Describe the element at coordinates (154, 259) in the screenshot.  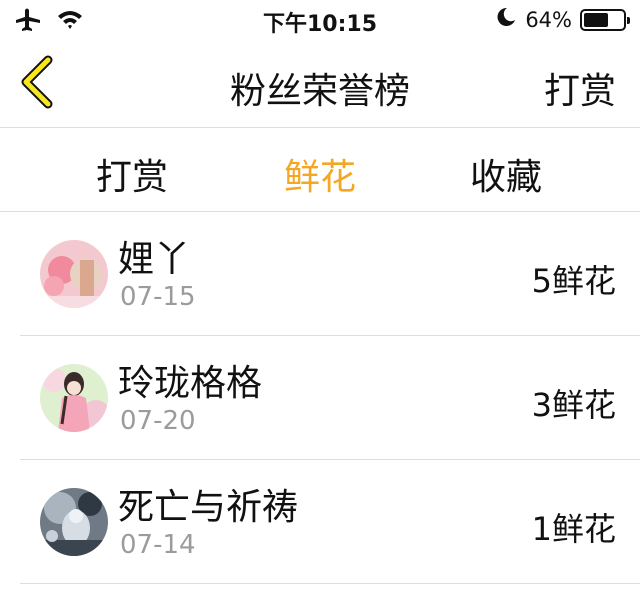
I see `fan-name: 娌丫` at that location.